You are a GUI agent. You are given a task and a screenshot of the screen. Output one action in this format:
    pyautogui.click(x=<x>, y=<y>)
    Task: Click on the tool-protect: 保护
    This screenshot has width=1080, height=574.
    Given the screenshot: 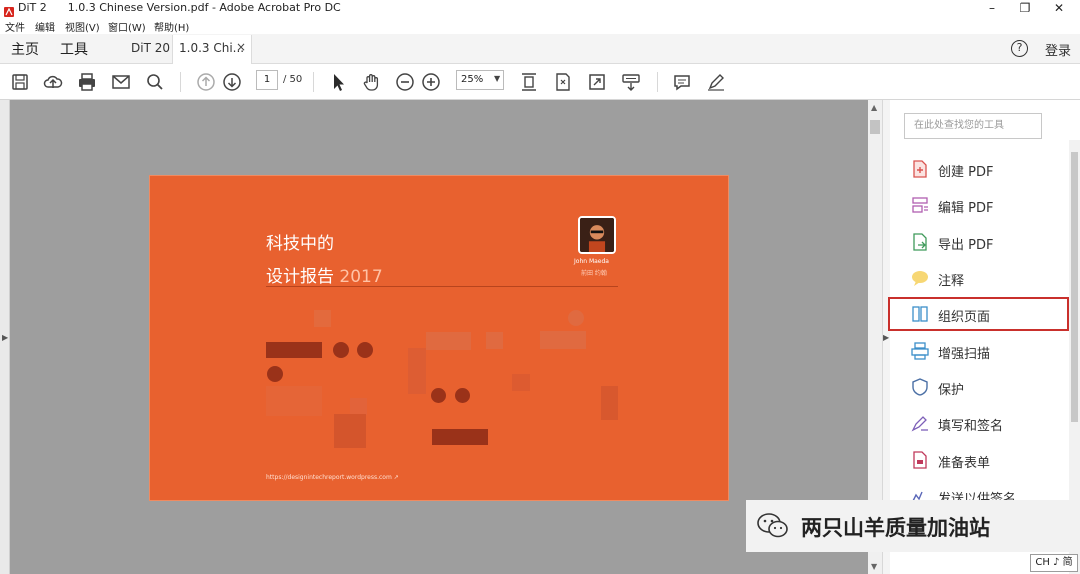 What is the action you would take?
    pyautogui.click(x=985, y=387)
    